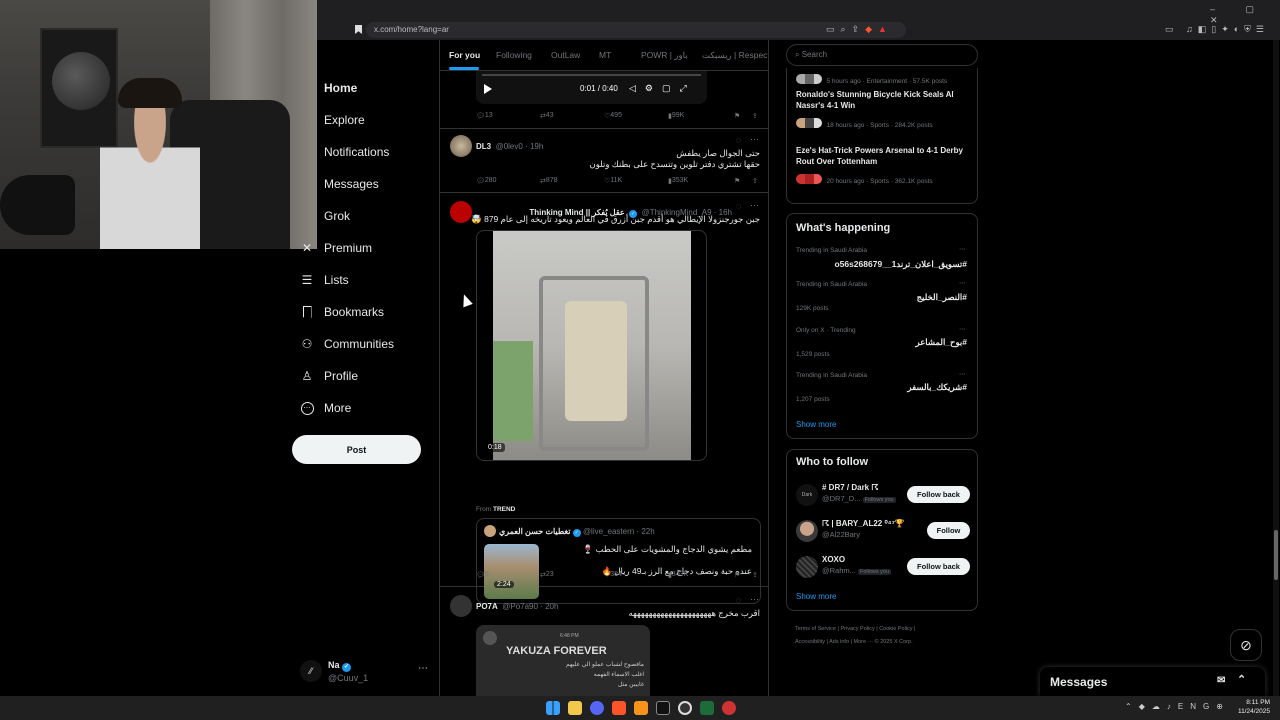 This screenshot has width=1280, height=720. What do you see at coordinates (895, 629) in the screenshot?
I see `footer-link: Cookie Policy` at bounding box center [895, 629].